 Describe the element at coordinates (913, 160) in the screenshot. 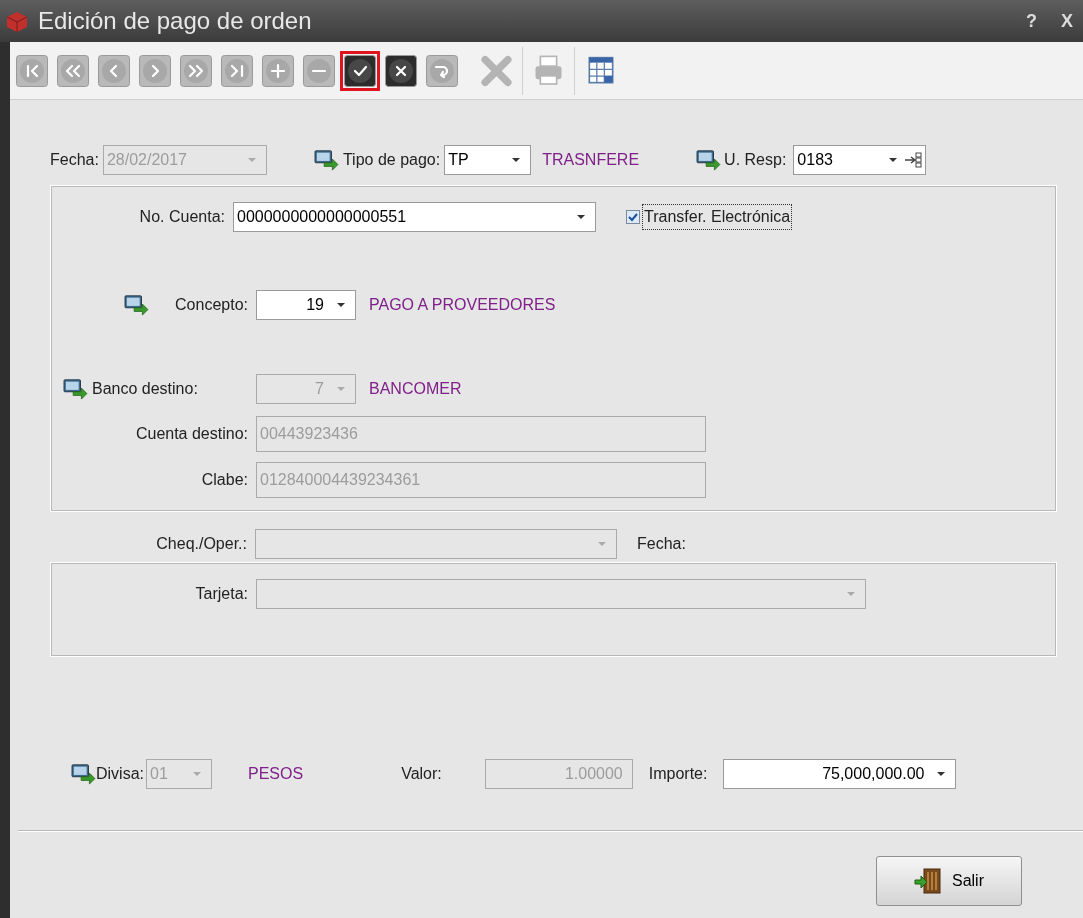

I see `hierarchy-icon` at that location.